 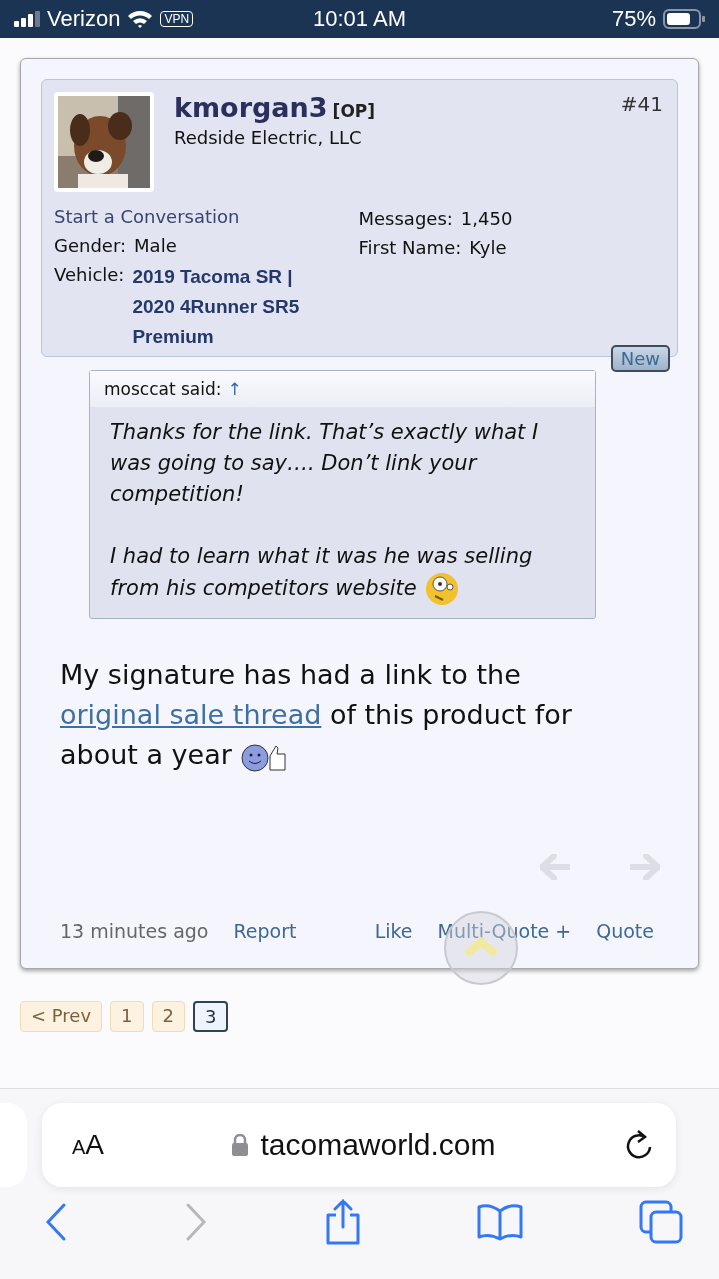 I want to click on reload-icon, so click(x=639, y=1145).